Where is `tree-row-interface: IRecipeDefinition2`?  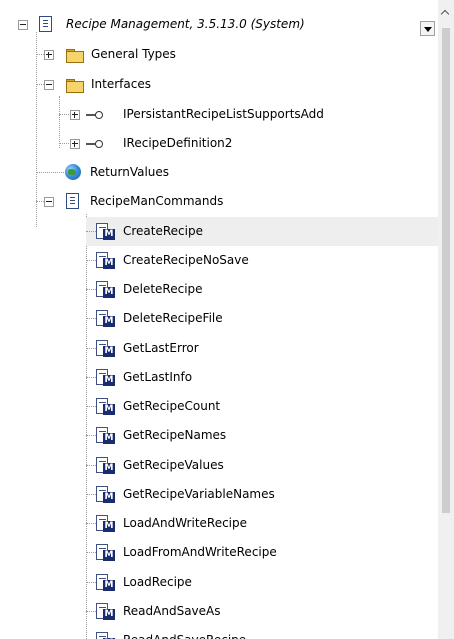
tree-row-interface: IRecipeDefinition2 is located at coordinates (219, 143).